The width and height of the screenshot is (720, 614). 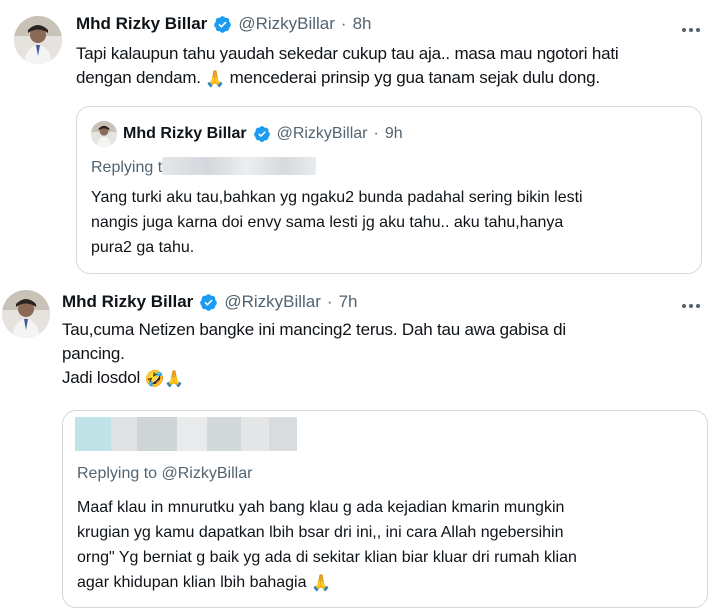 I want to click on timestamp: 8h, so click(x=362, y=24).